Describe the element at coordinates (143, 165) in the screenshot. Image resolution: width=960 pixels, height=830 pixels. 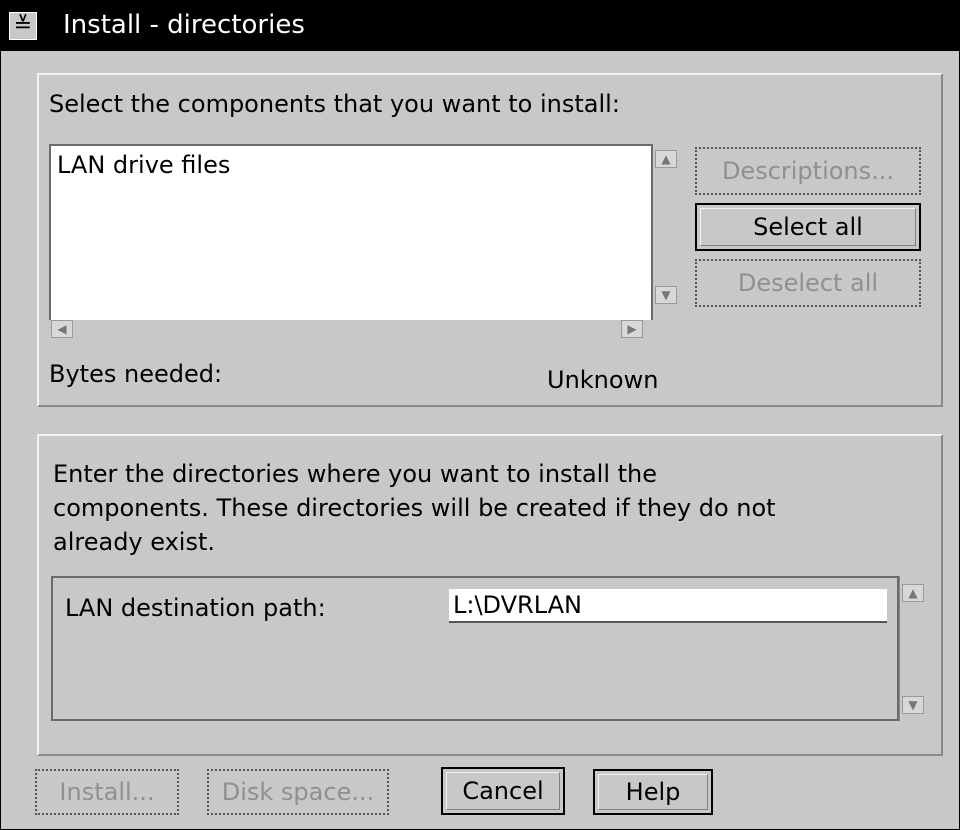
I see `list-item: LAN drive files` at that location.